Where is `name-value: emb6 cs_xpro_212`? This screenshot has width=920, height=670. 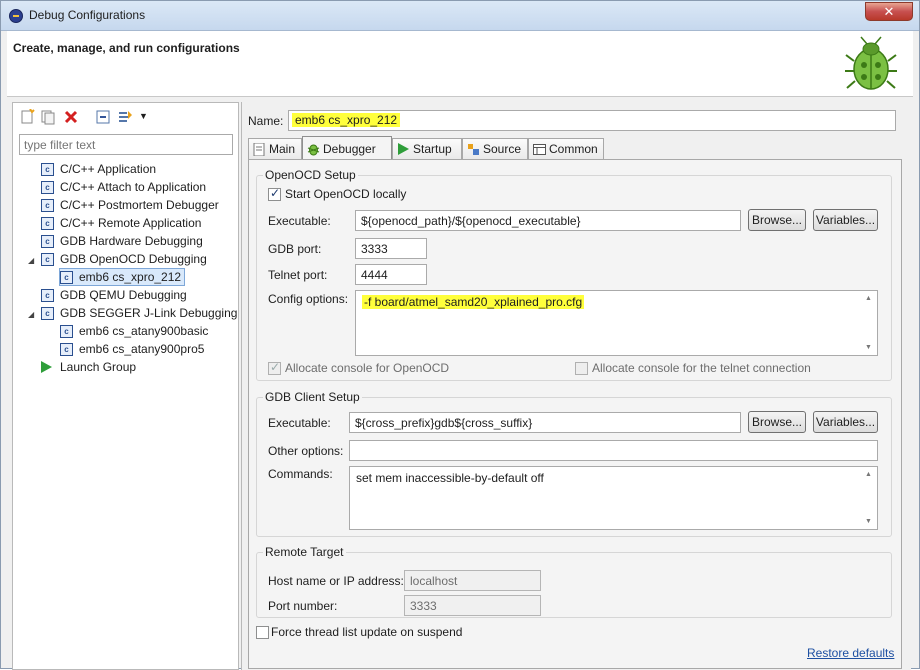 name-value: emb6 cs_xpro_212 is located at coordinates (346, 120).